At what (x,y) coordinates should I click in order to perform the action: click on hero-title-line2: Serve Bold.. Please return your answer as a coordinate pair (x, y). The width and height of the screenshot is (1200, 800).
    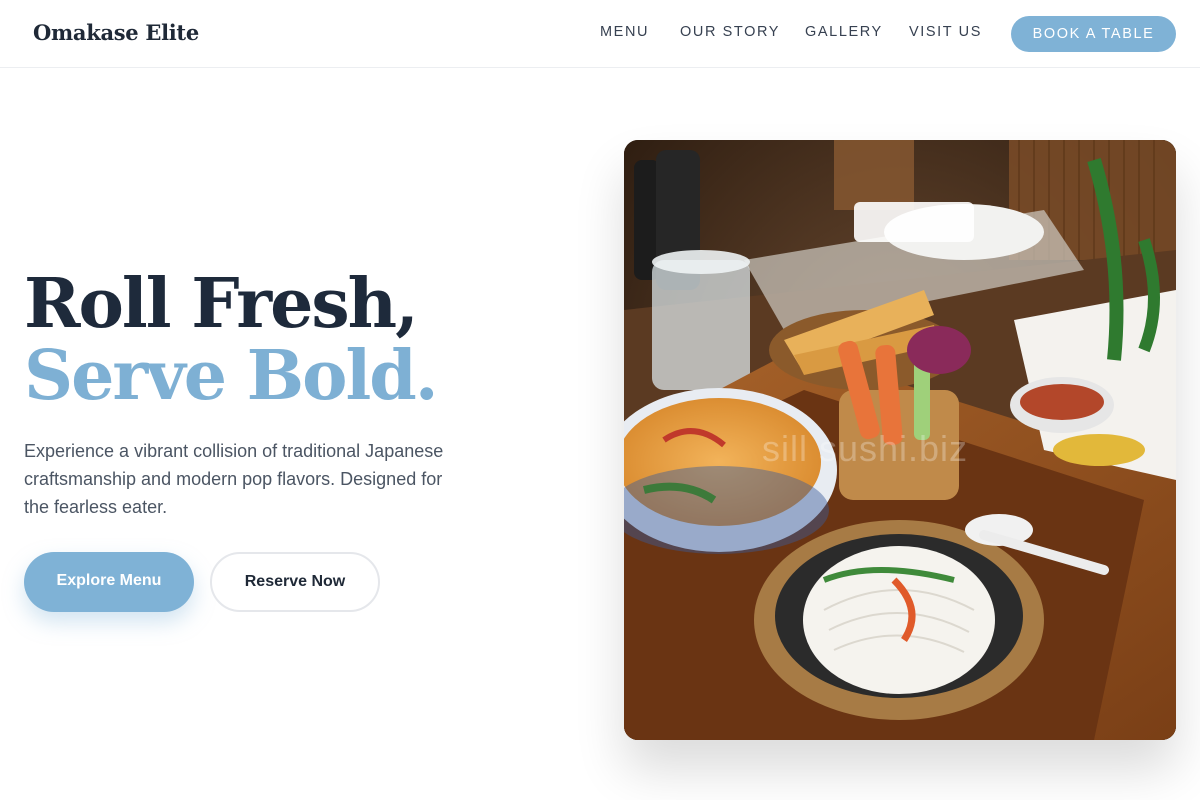
    Looking at the image, I should click on (231, 376).